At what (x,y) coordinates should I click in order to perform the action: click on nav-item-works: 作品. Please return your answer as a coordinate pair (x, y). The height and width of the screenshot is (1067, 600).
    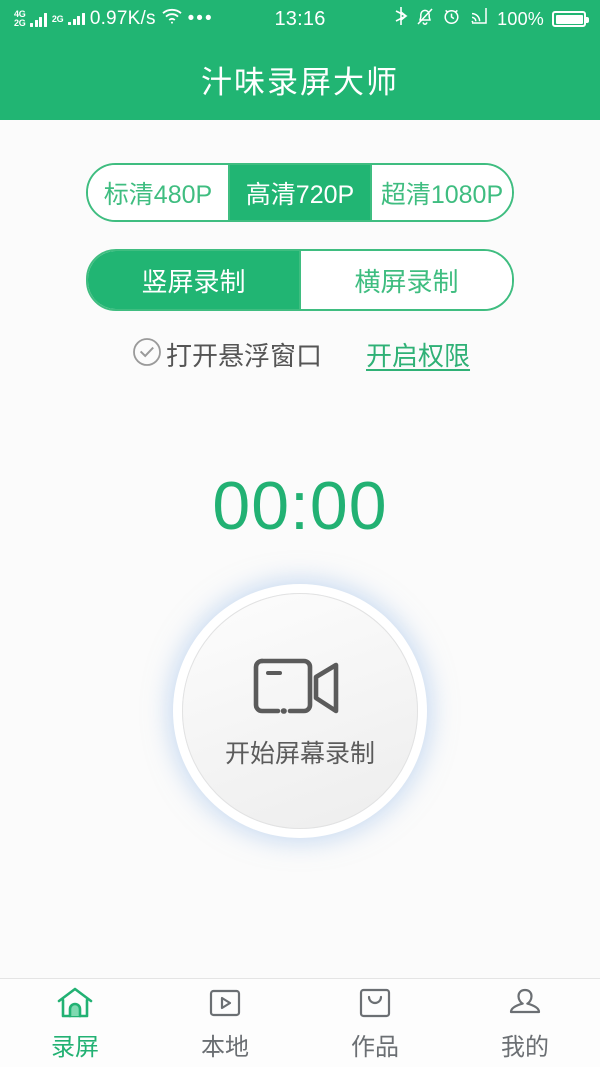
    Looking at the image, I should click on (375, 1023).